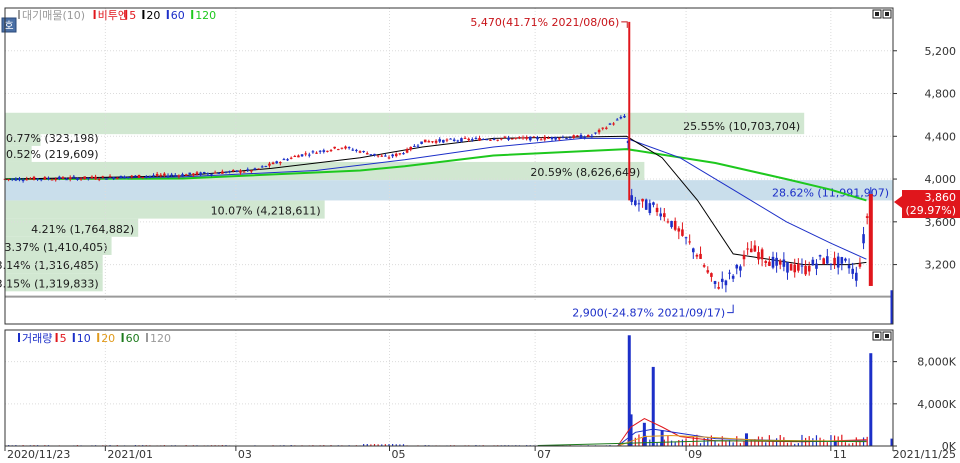 The height and width of the screenshot is (463, 960). What do you see at coordinates (178, 15) in the screenshot?
I see `legend-item-4: 60` at bounding box center [178, 15].